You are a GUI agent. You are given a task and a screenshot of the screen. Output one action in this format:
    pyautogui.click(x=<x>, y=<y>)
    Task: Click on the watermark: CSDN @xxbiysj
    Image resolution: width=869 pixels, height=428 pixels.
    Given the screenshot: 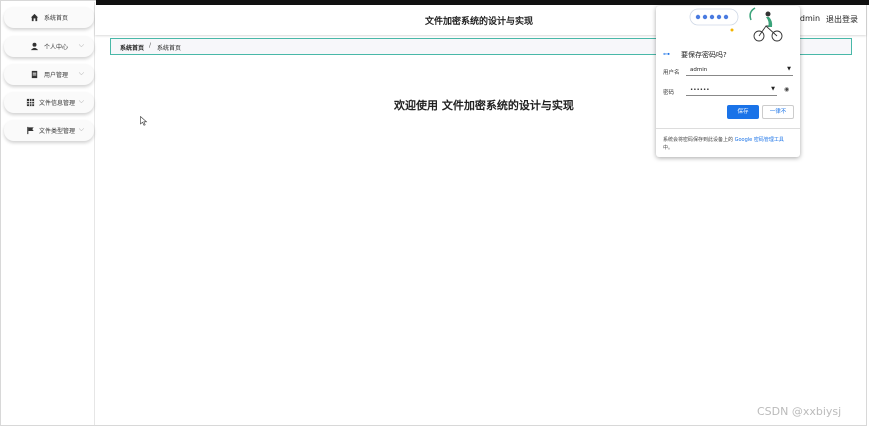 What is the action you would take?
    pyautogui.click(x=799, y=411)
    